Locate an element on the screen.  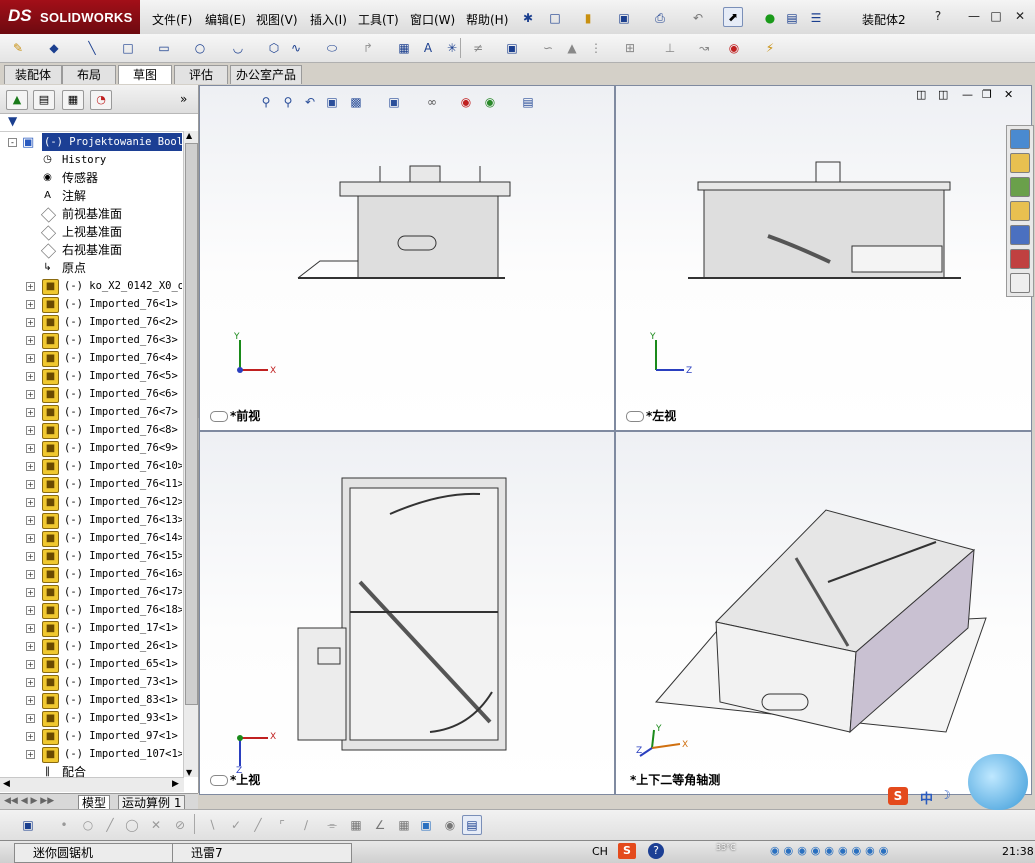
tree-item: + ■ (-) Imported_76<6> ( is located at coordinates (91, 394).